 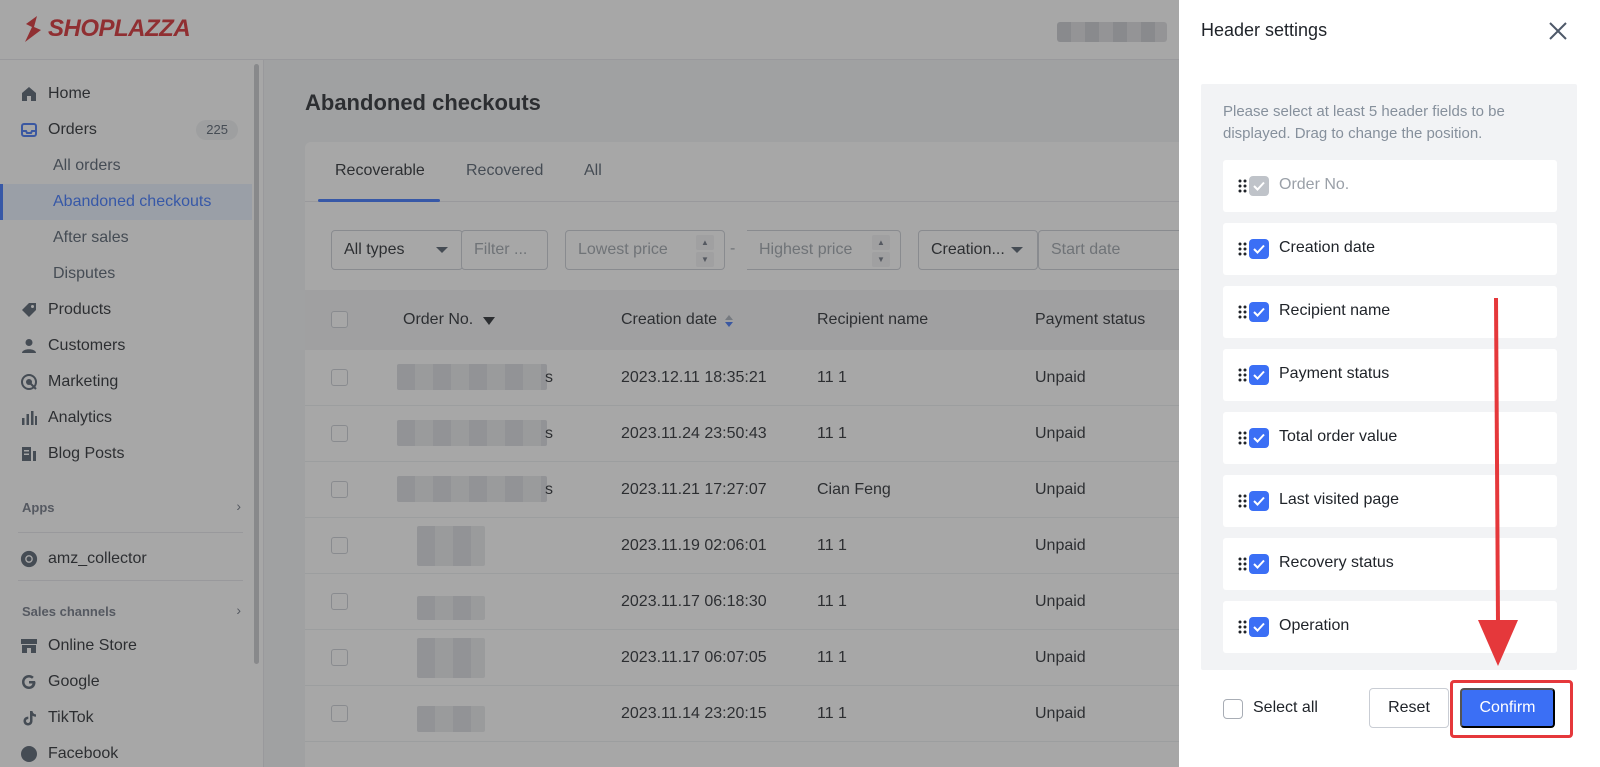 What do you see at coordinates (1390, 249) in the screenshot?
I see `header-field-item: Creation date` at bounding box center [1390, 249].